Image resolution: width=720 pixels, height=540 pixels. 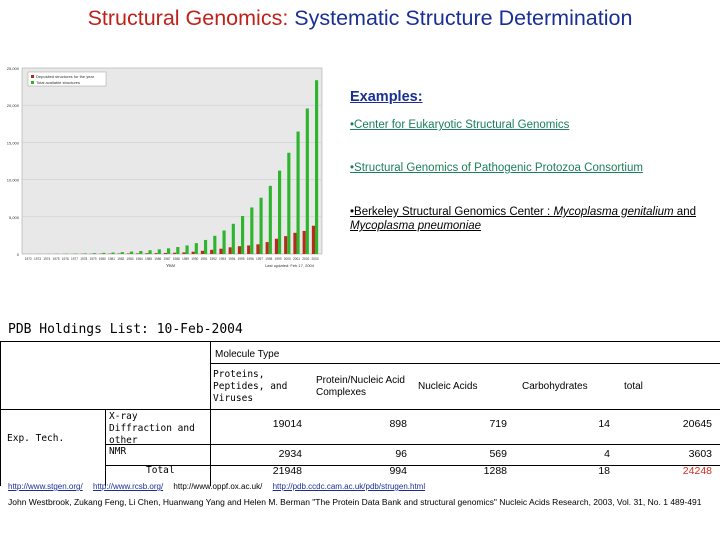 I want to click on x-tick-label: 1990, so click(x=194, y=259).